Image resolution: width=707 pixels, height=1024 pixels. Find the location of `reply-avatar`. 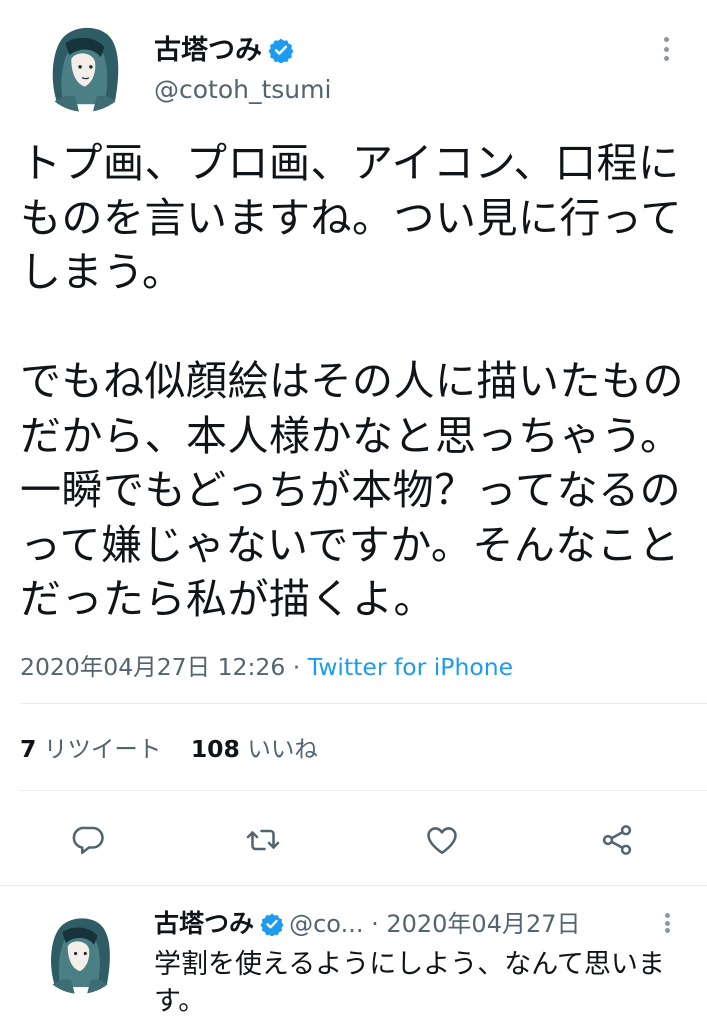

reply-avatar is located at coordinates (80, 950).